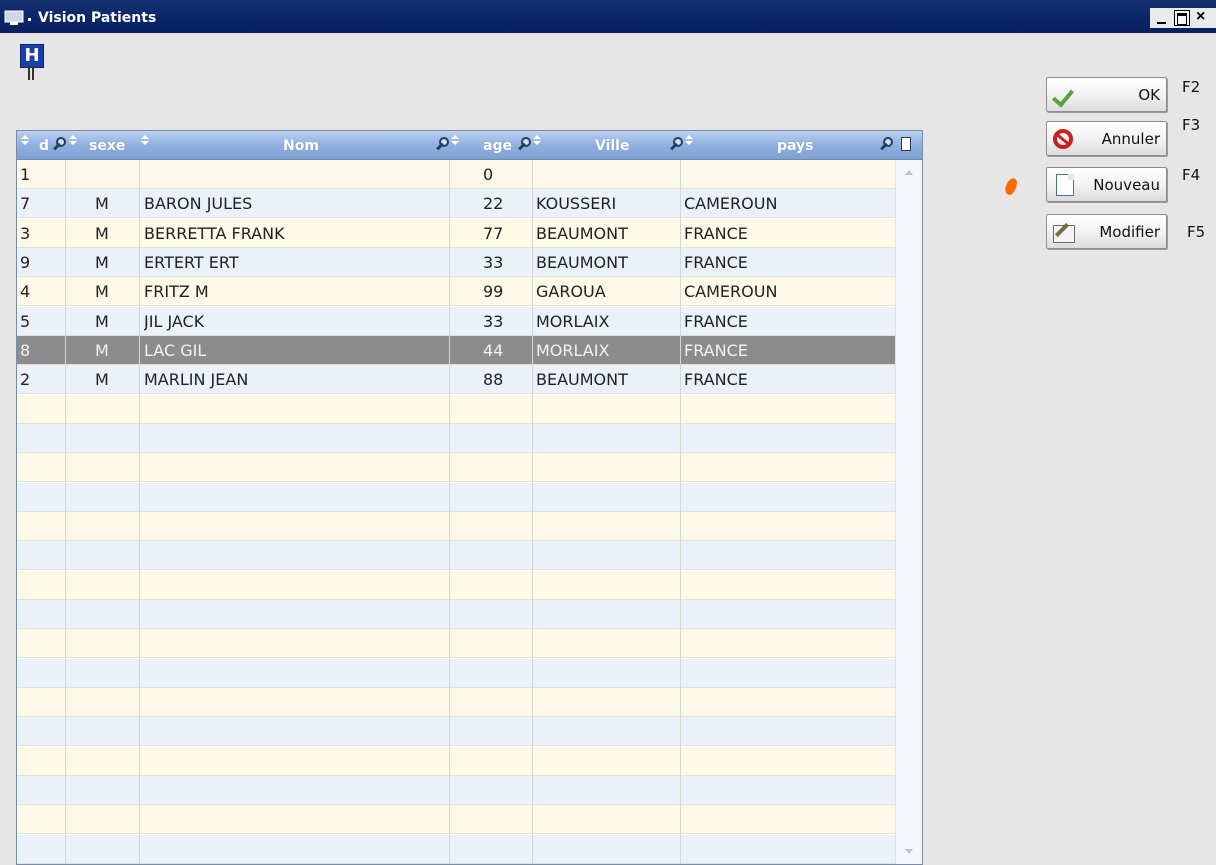  Describe the element at coordinates (608, 16) in the screenshot. I see `title-bar: Vision Patients` at that location.